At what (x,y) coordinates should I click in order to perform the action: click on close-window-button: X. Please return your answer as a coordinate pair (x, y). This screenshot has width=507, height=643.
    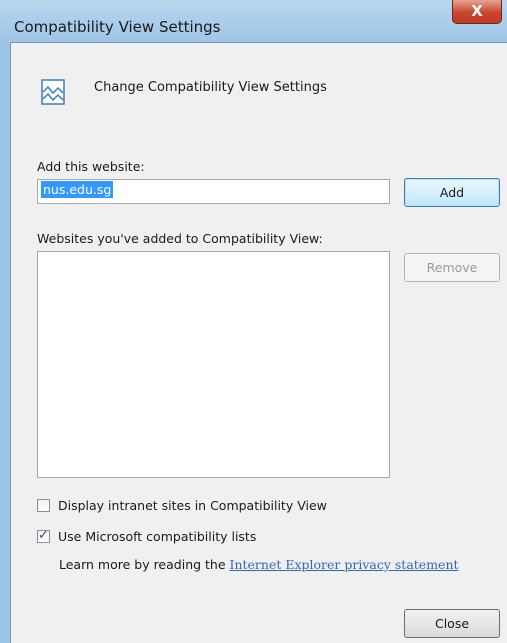
    Looking at the image, I should click on (477, 12).